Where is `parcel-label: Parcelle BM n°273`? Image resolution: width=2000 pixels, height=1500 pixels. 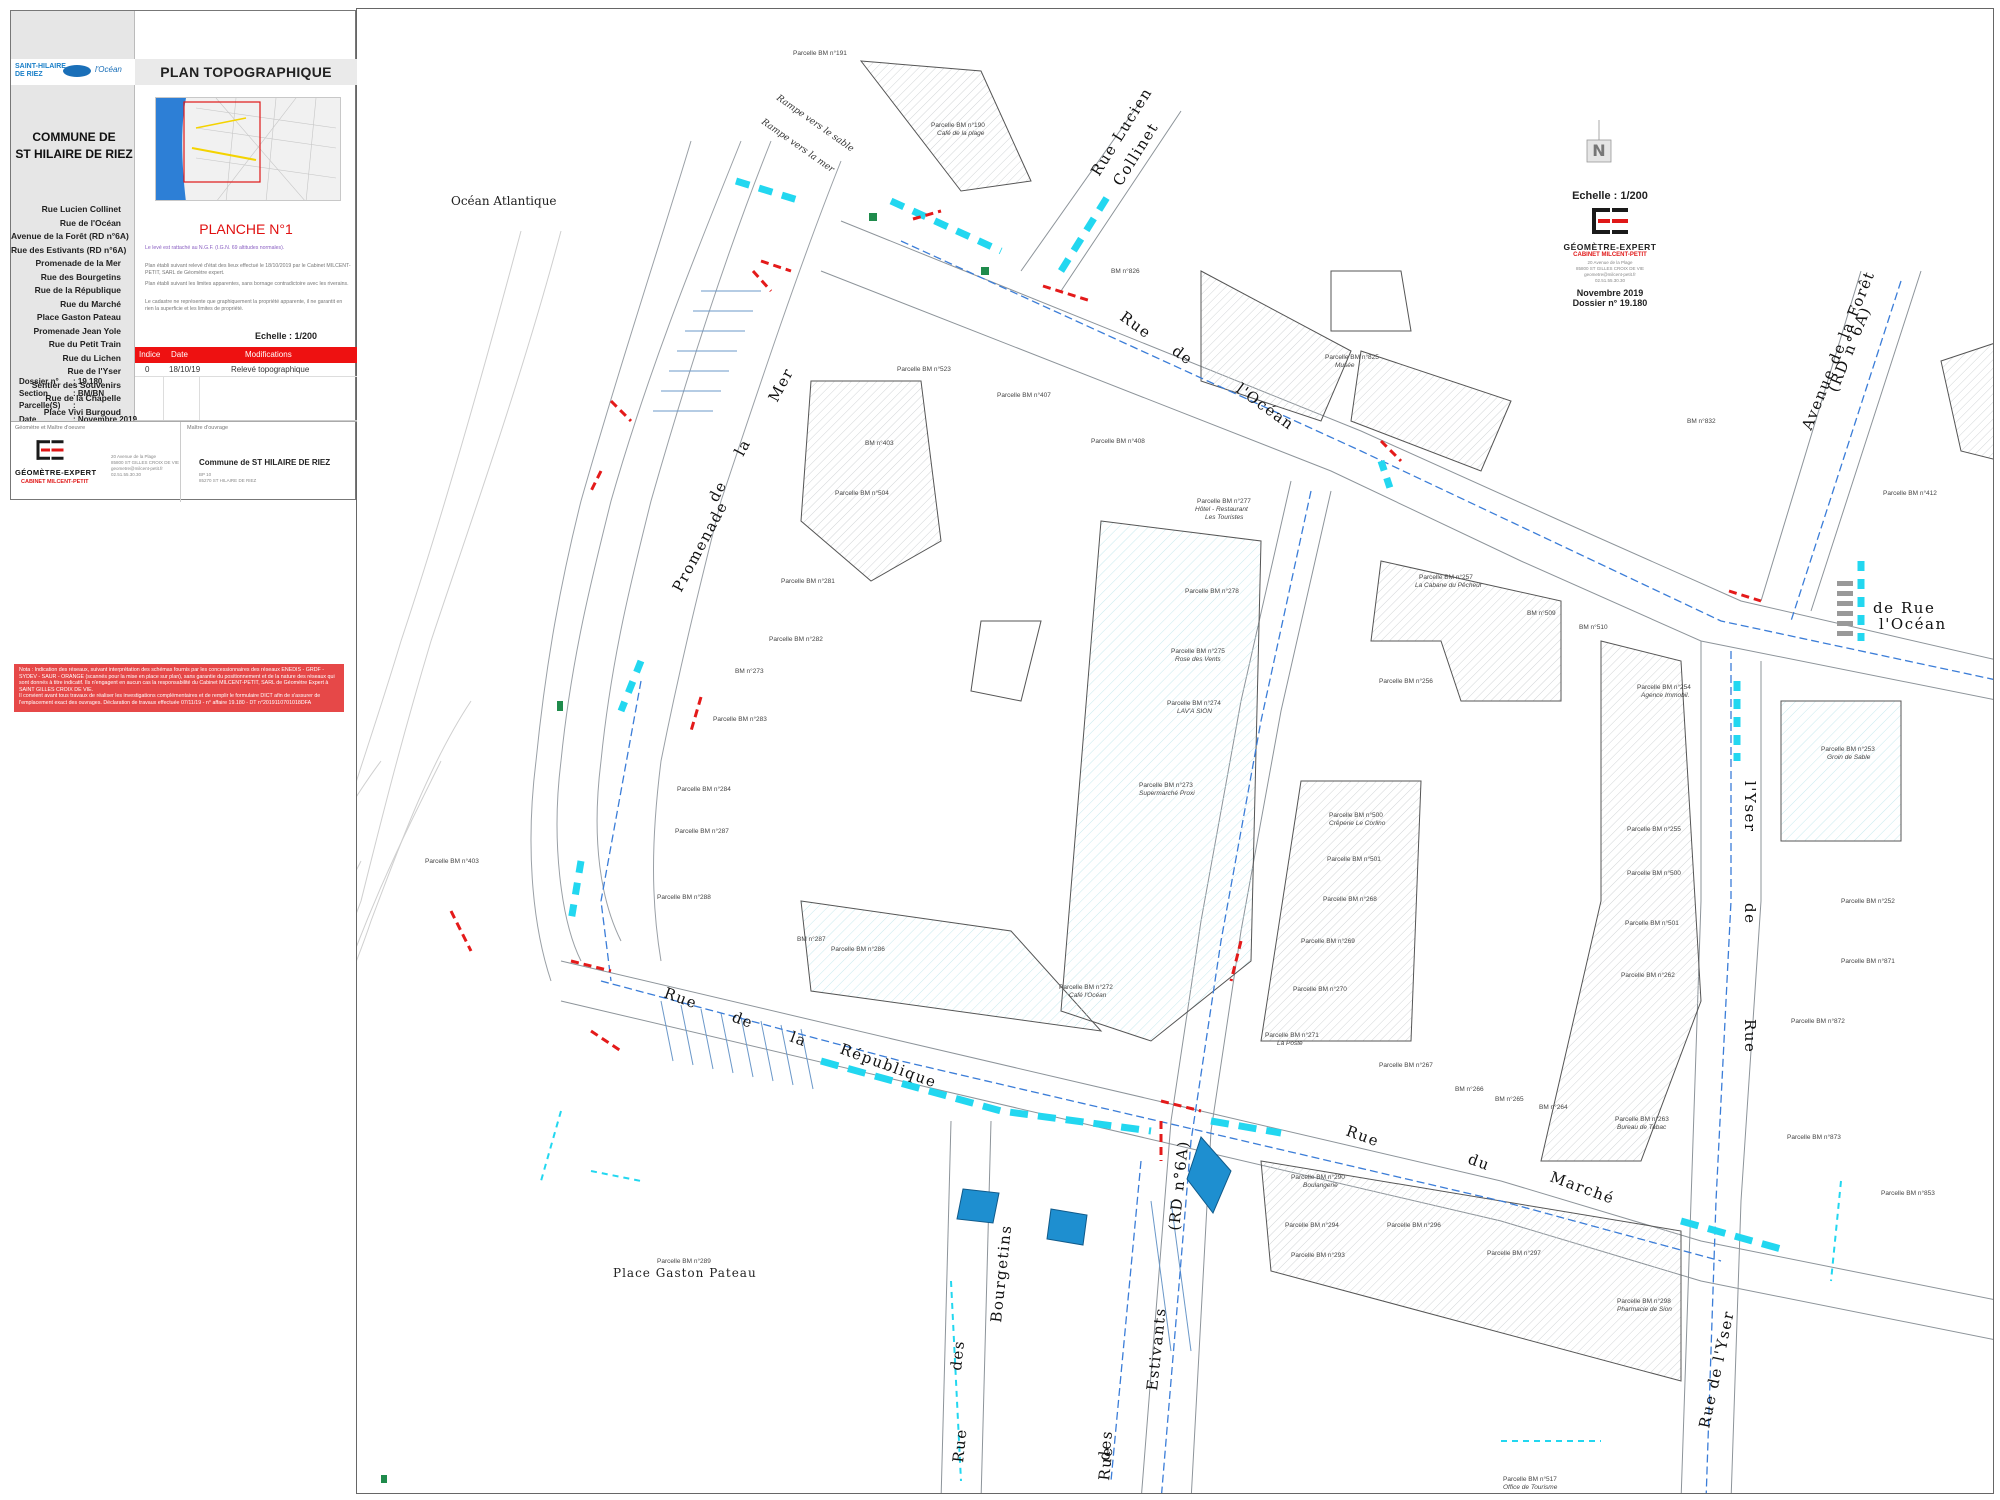
parcel-label: Parcelle BM n°273 is located at coordinates (1166, 785).